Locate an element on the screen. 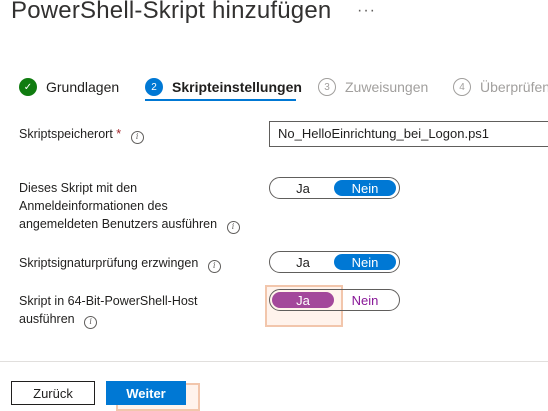 This screenshot has width=548, height=411. checkmark-icon: ✓ is located at coordinates (28, 87).